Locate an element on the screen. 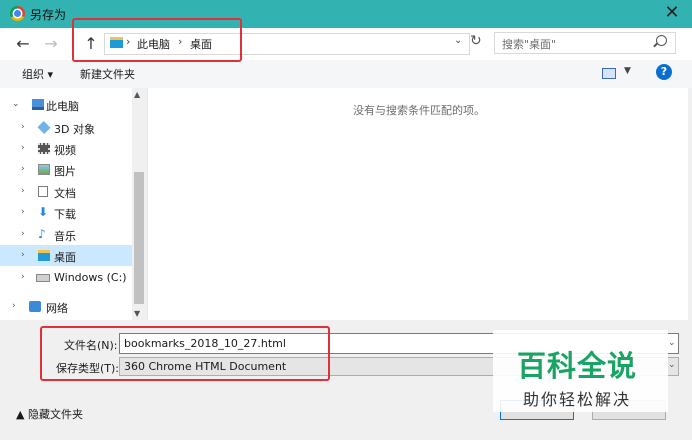 This screenshot has width=692, height=440. search-placeholder: 搜索"桌面" is located at coordinates (529, 44).